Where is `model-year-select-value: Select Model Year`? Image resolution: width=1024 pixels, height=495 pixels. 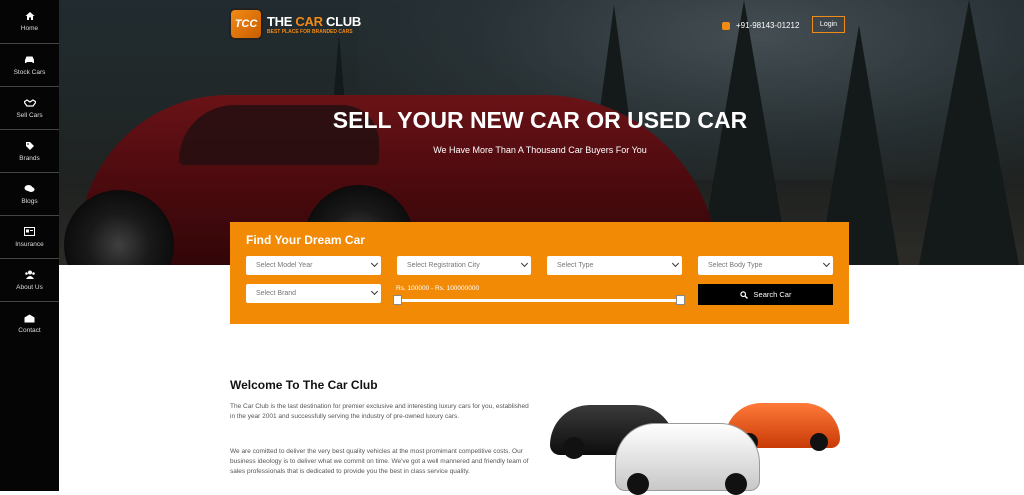
model-year-select-value: Select Model Year is located at coordinates (284, 265).